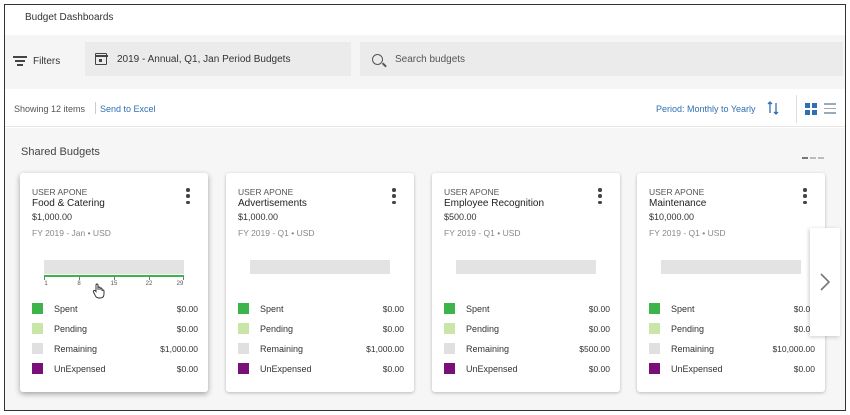  Describe the element at coordinates (20, 61) in the screenshot. I see `filter-icon` at that location.